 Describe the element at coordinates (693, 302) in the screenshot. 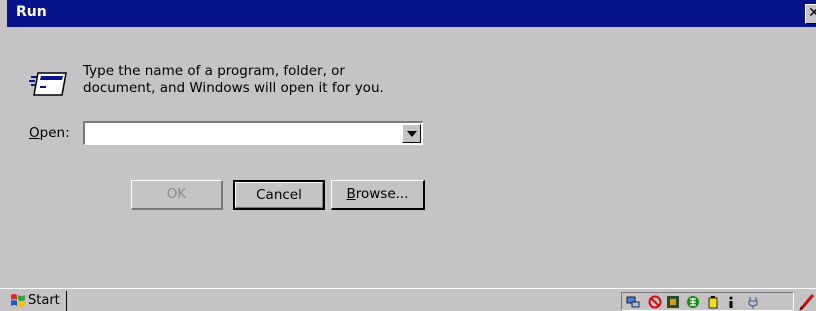

I see `language-icon` at that location.